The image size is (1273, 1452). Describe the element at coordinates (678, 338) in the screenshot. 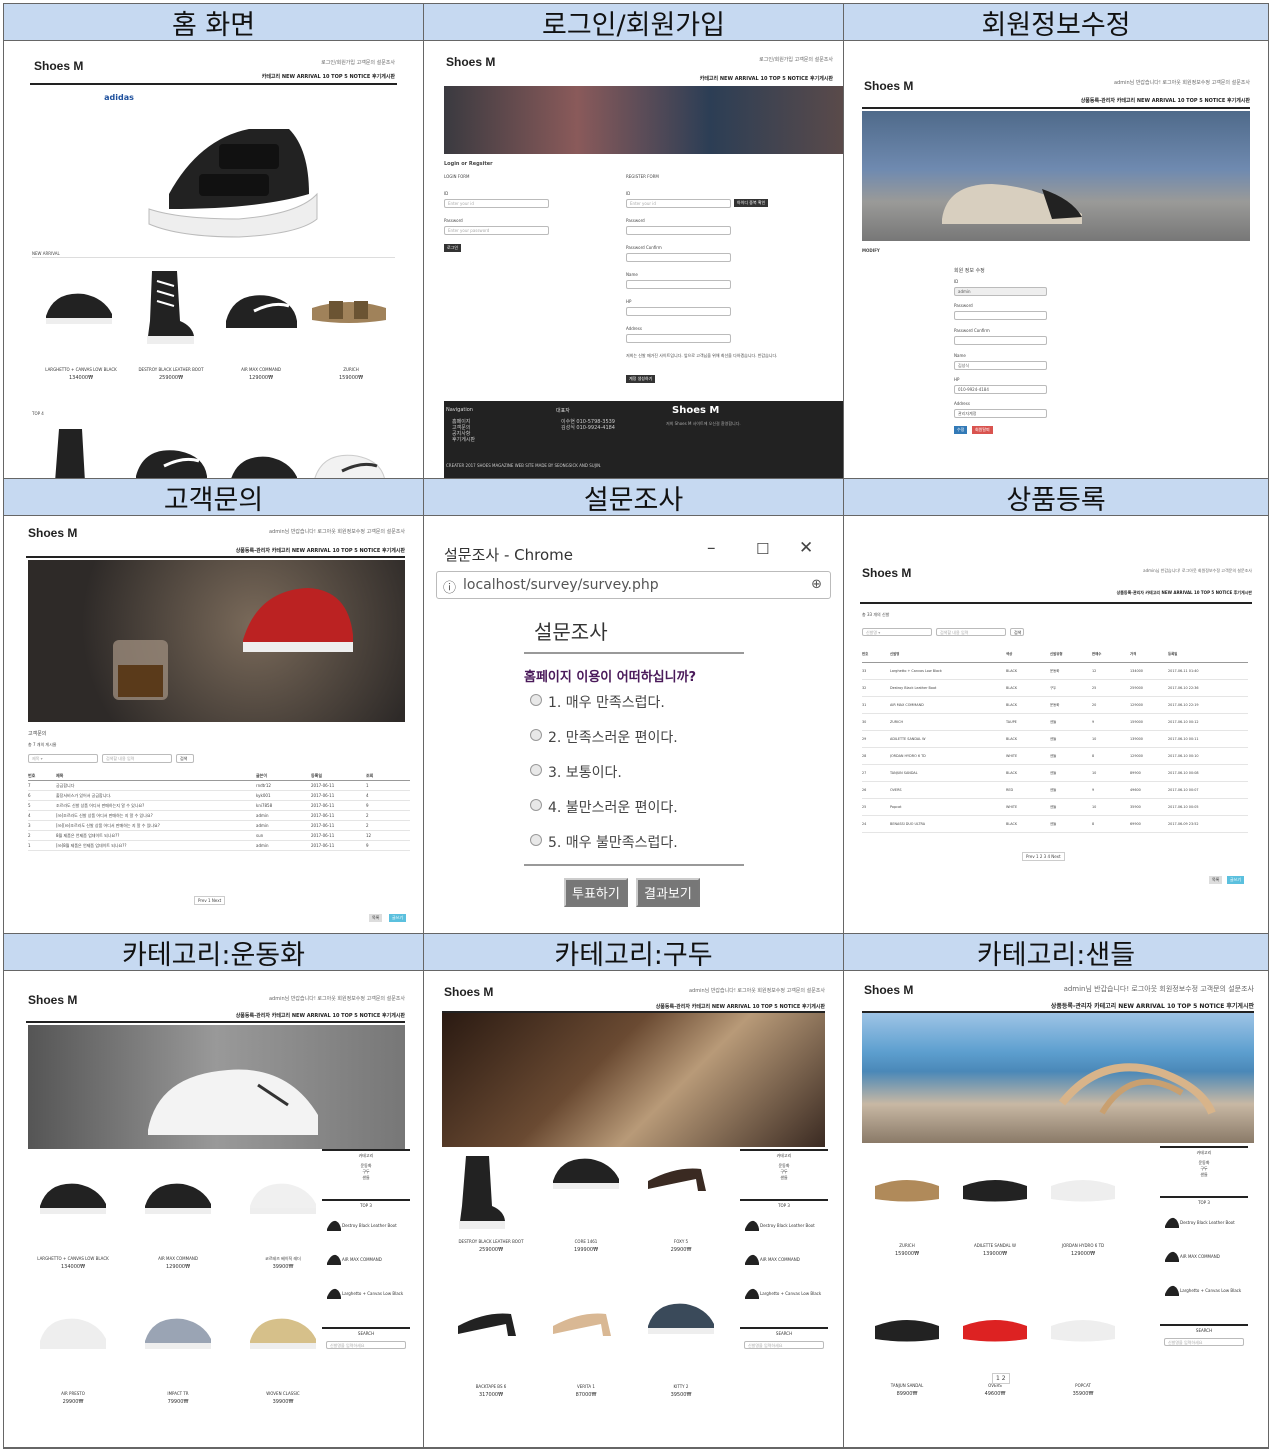

I see `address-input` at that location.